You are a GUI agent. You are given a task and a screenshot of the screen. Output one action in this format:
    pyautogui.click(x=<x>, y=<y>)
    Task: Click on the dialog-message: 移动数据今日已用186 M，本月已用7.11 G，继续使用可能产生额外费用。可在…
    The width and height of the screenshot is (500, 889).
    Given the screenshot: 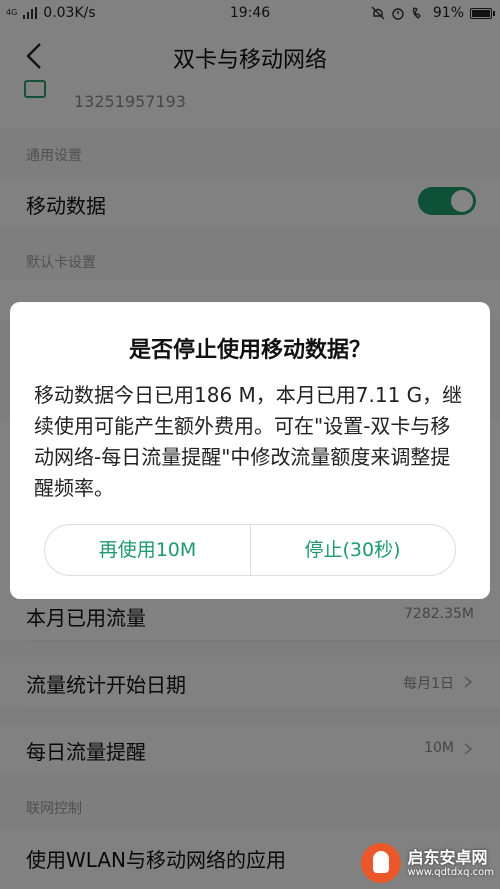 What is the action you would take?
    pyautogui.click(x=248, y=441)
    